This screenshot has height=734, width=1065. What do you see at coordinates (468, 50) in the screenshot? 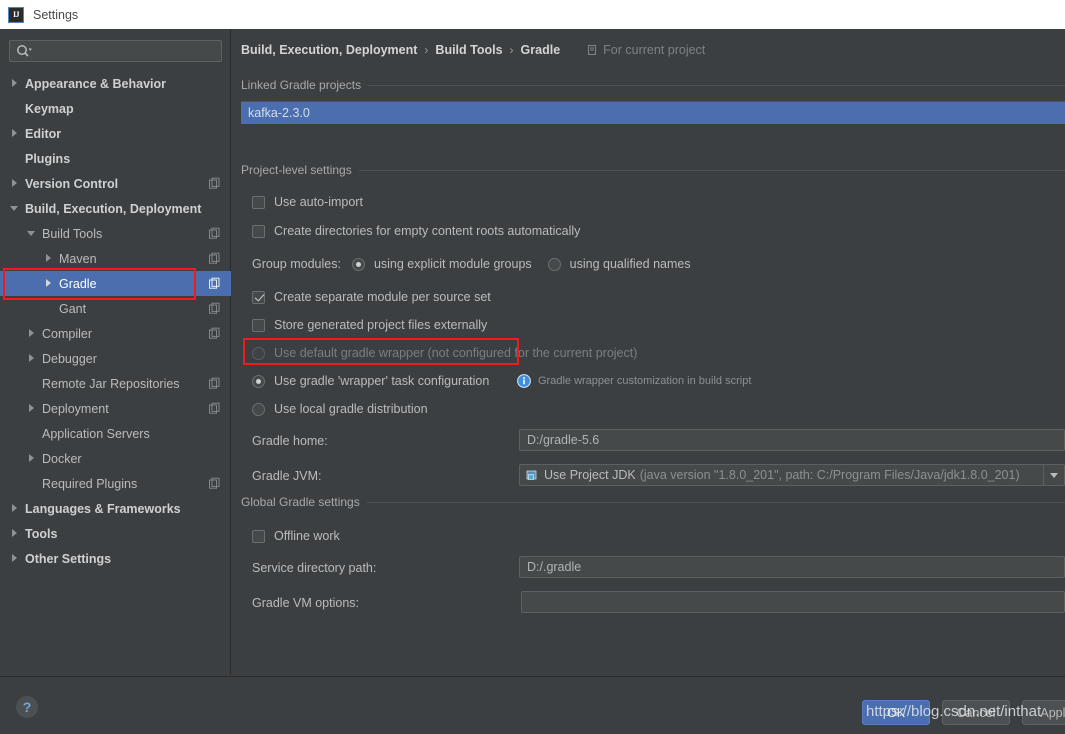
I see `breadcrumb-item-1: Build Tools` at bounding box center [468, 50].